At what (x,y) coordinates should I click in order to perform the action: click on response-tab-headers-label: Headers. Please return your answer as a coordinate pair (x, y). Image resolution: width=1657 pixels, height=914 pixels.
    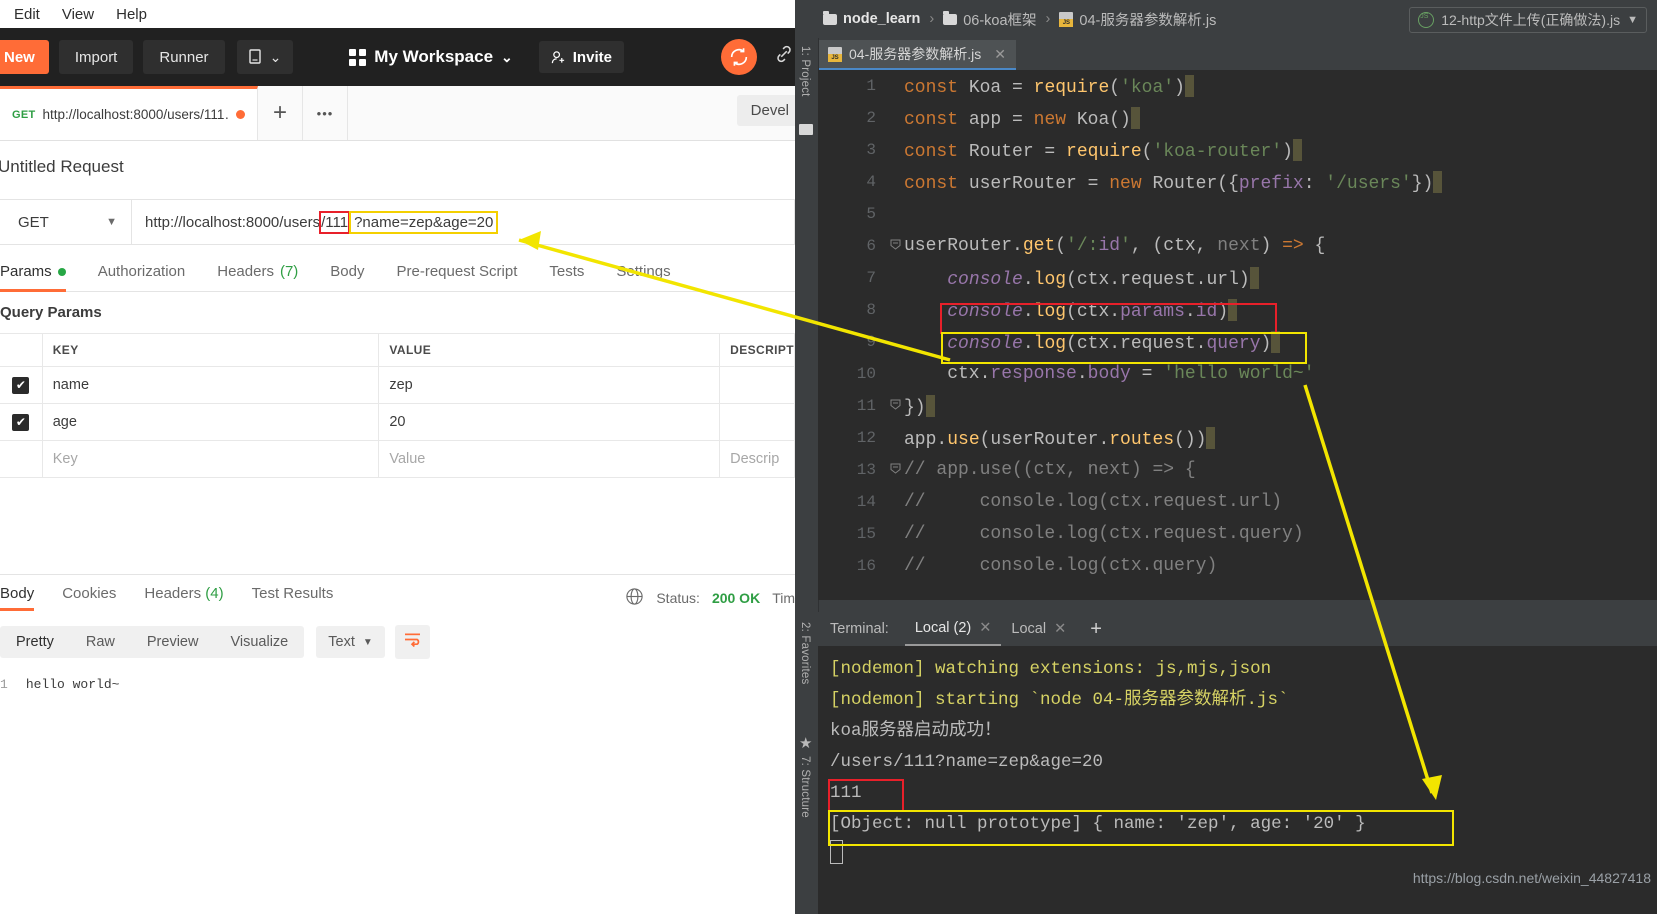
    Looking at the image, I should click on (173, 593).